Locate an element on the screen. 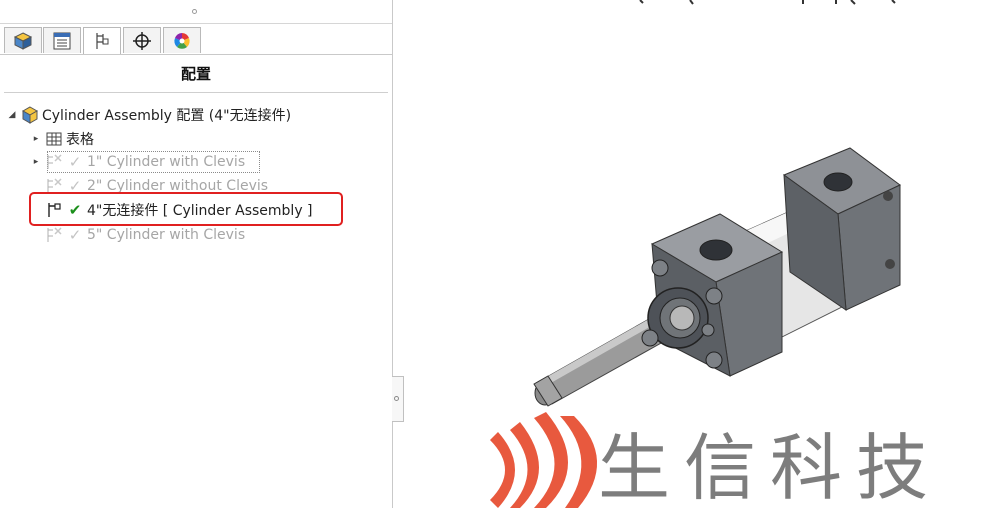  feature-tree-icon is located at coordinates (23, 40).